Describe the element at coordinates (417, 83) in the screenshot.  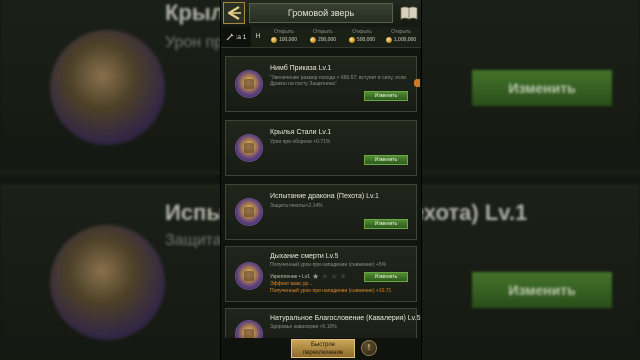
I see `side-indicator` at that location.